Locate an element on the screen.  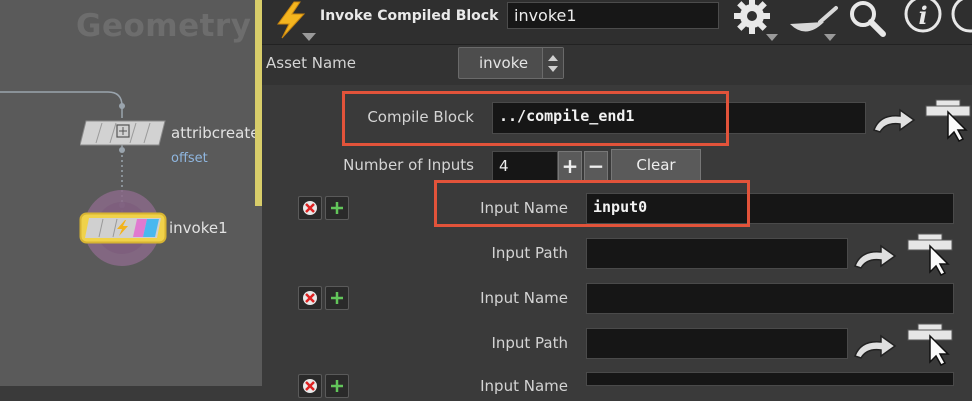
asset-name-value: invoke is located at coordinates (504, 63).